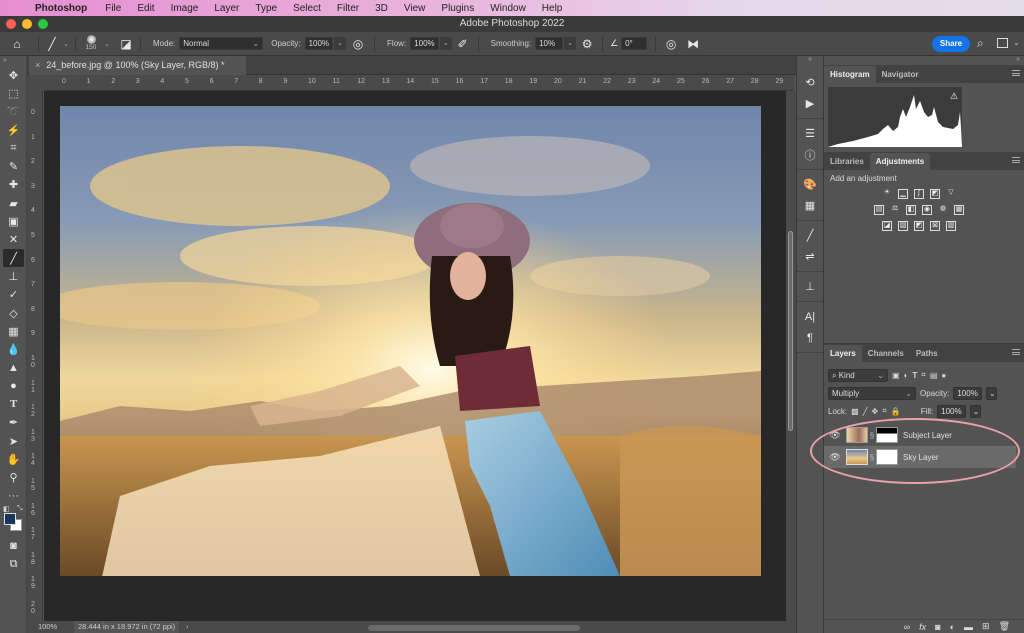  What do you see at coordinates (951, 411) in the screenshot?
I see `fill-input: 100%` at bounding box center [951, 411].